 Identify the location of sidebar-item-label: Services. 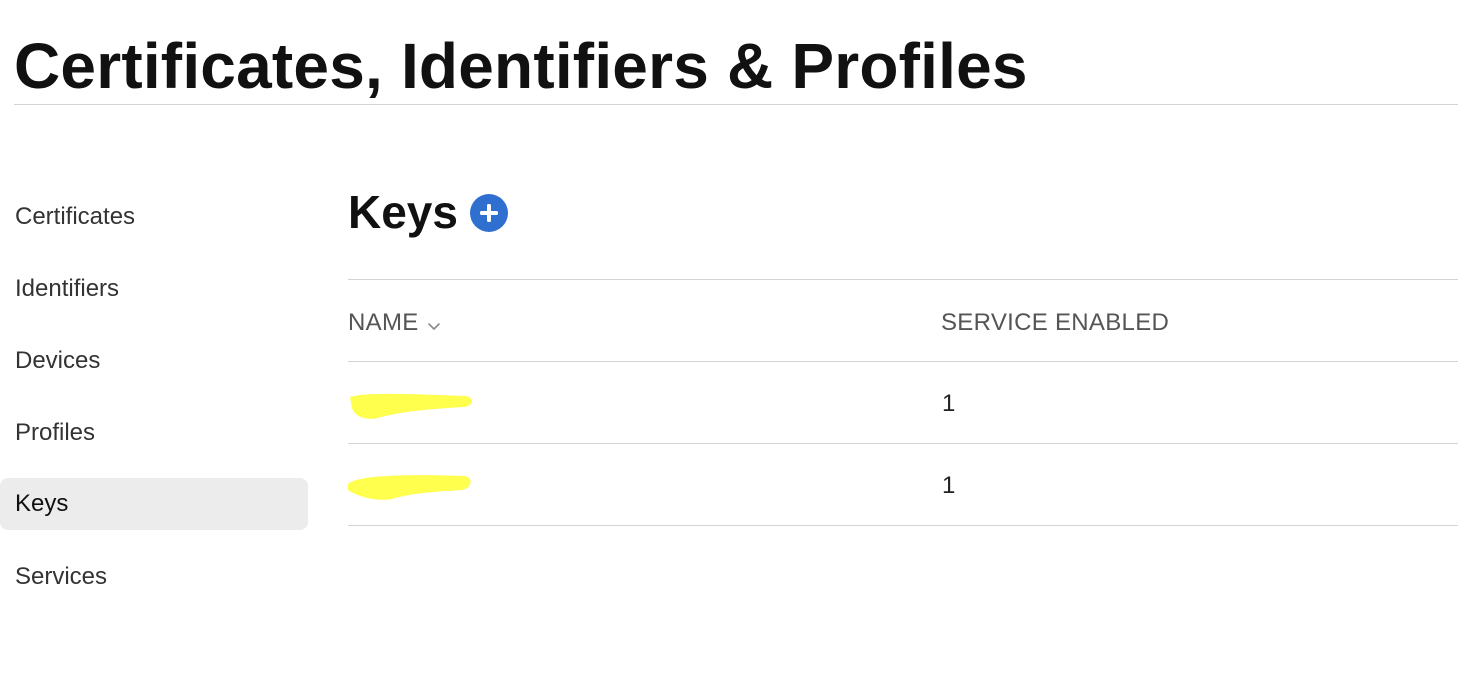
(61, 576).